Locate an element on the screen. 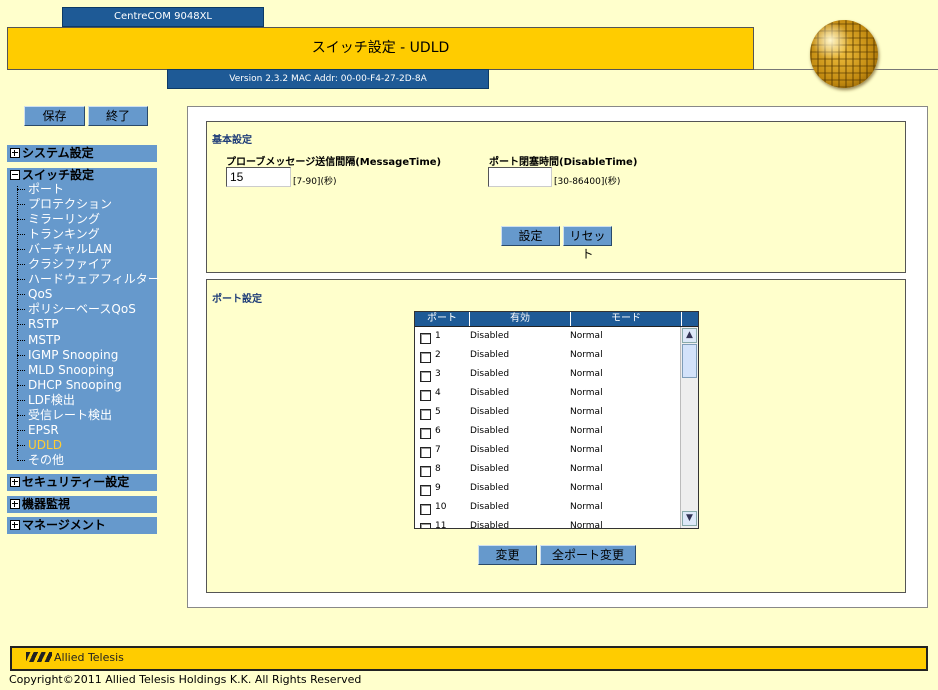 Image resolution: width=938 pixels, height=690 pixels. sidebar-item: LDF検出 is located at coordinates (46, 400).